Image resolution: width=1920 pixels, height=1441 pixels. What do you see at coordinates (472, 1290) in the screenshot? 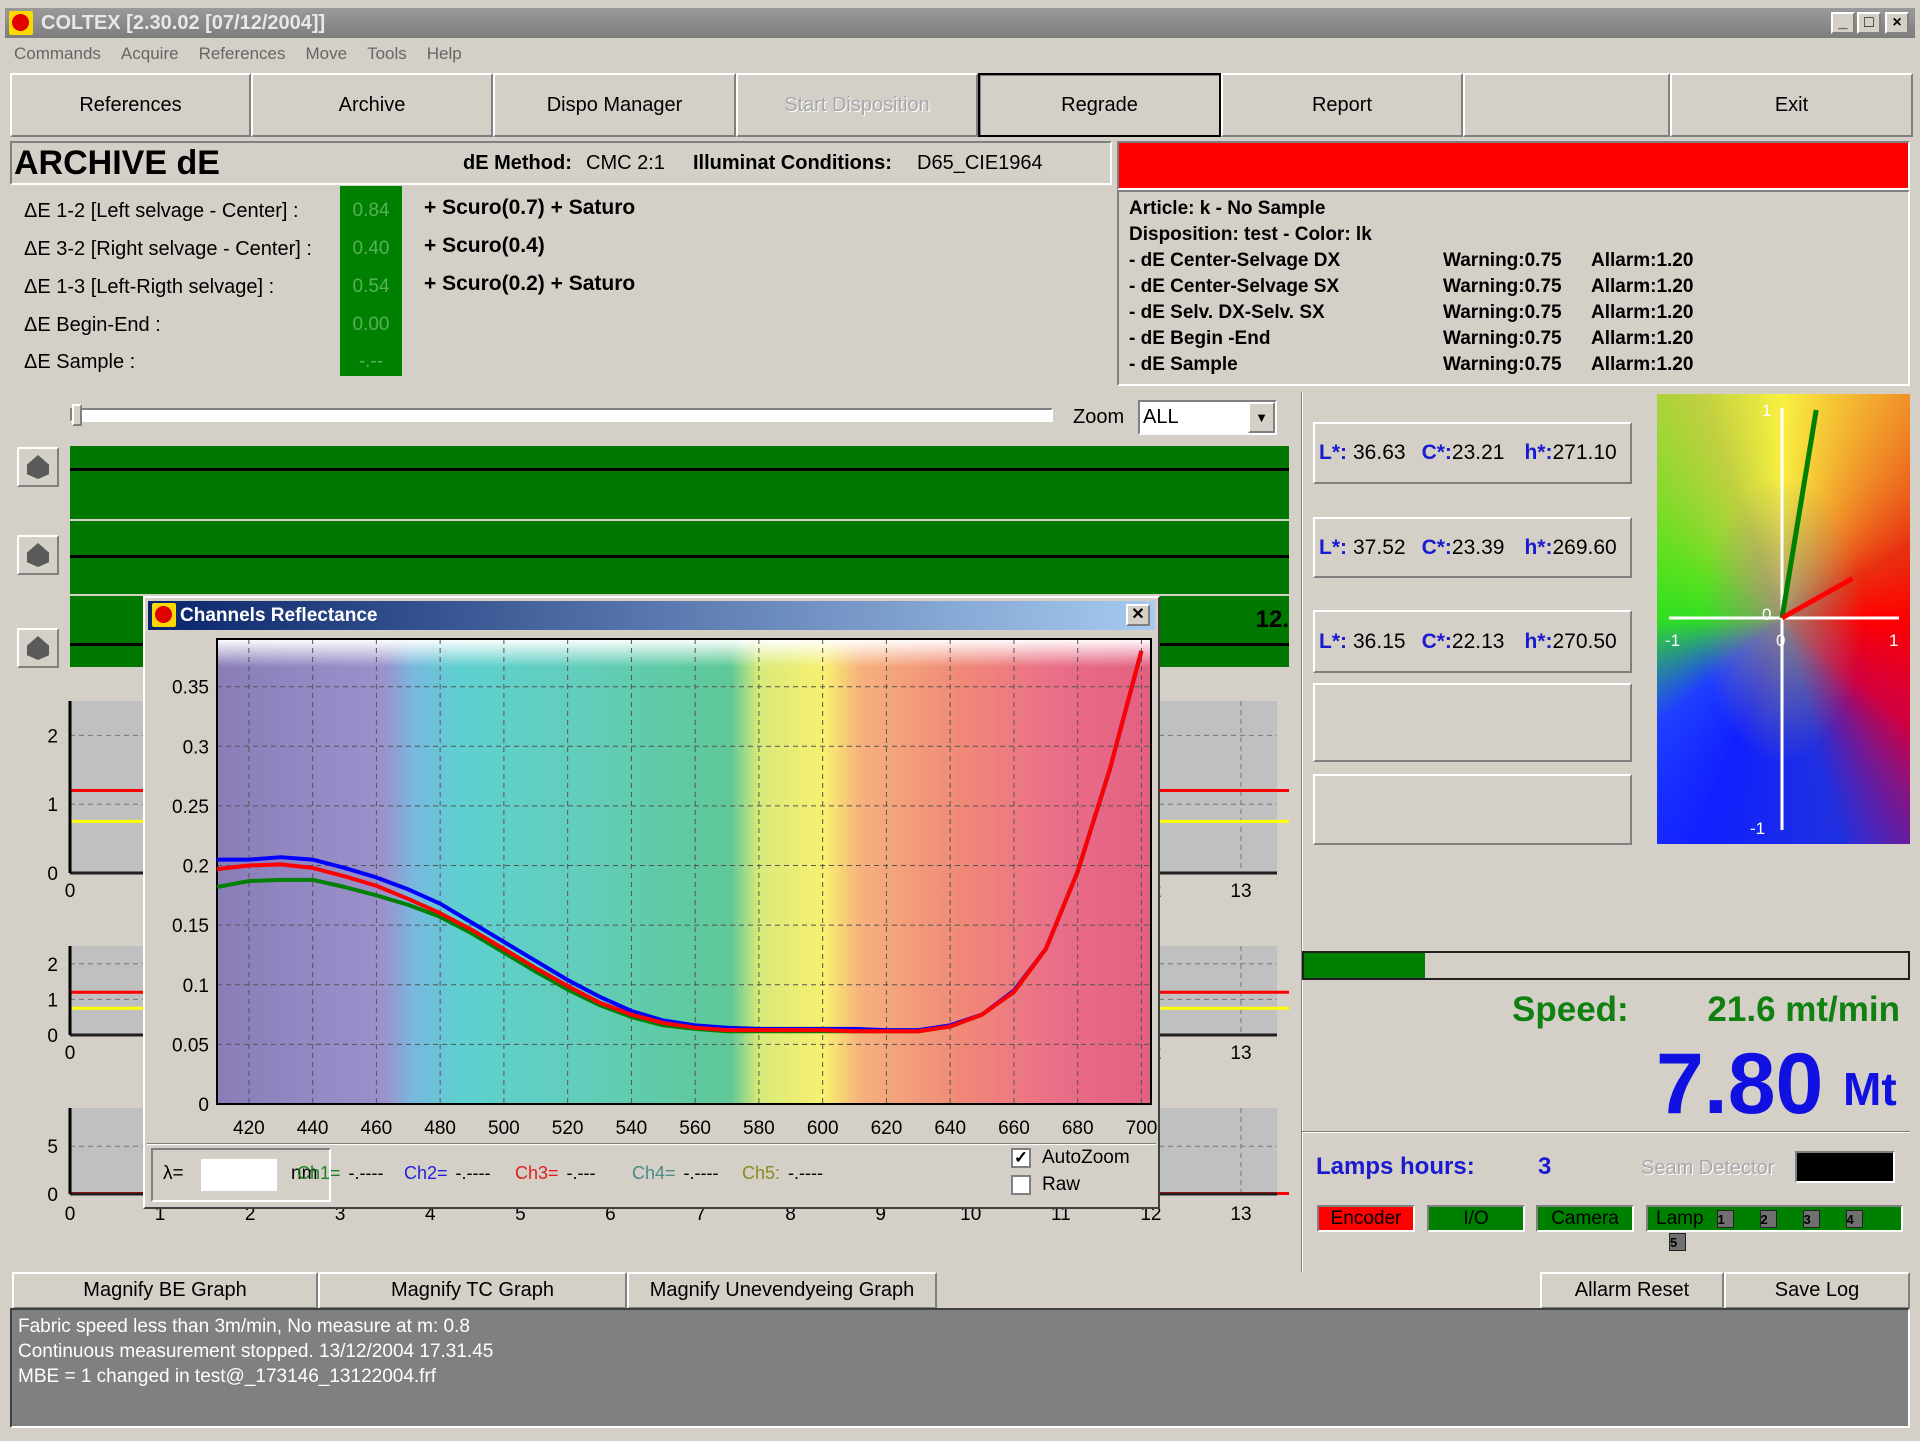
I see `magnify-tc-graph-button: Magnify TC Graph` at bounding box center [472, 1290].